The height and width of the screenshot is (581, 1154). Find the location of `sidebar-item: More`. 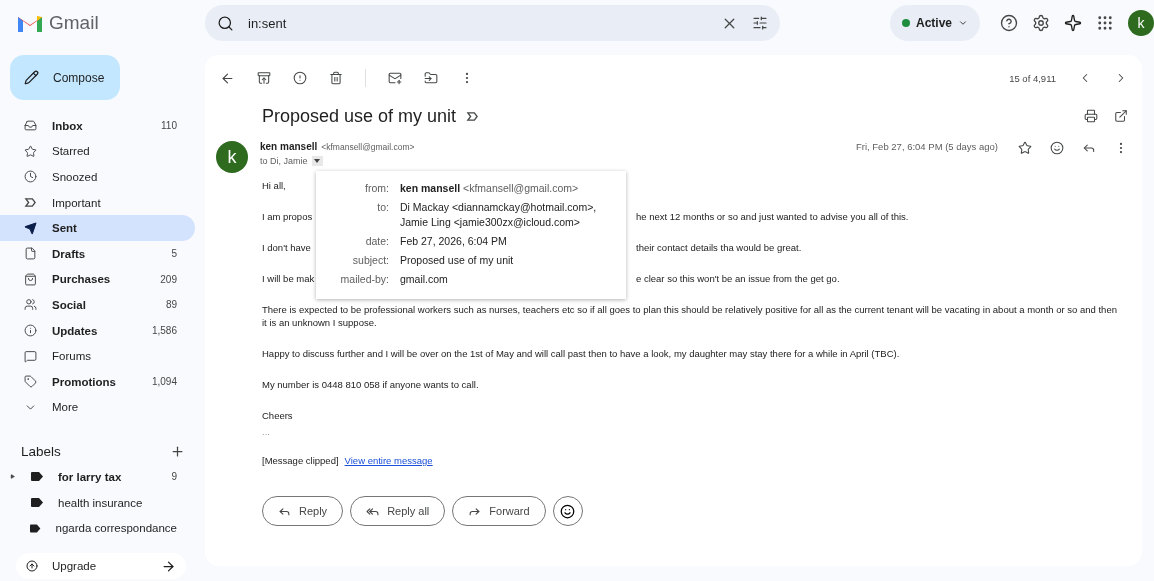

sidebar-item: More is located at coordinates (97, 407).